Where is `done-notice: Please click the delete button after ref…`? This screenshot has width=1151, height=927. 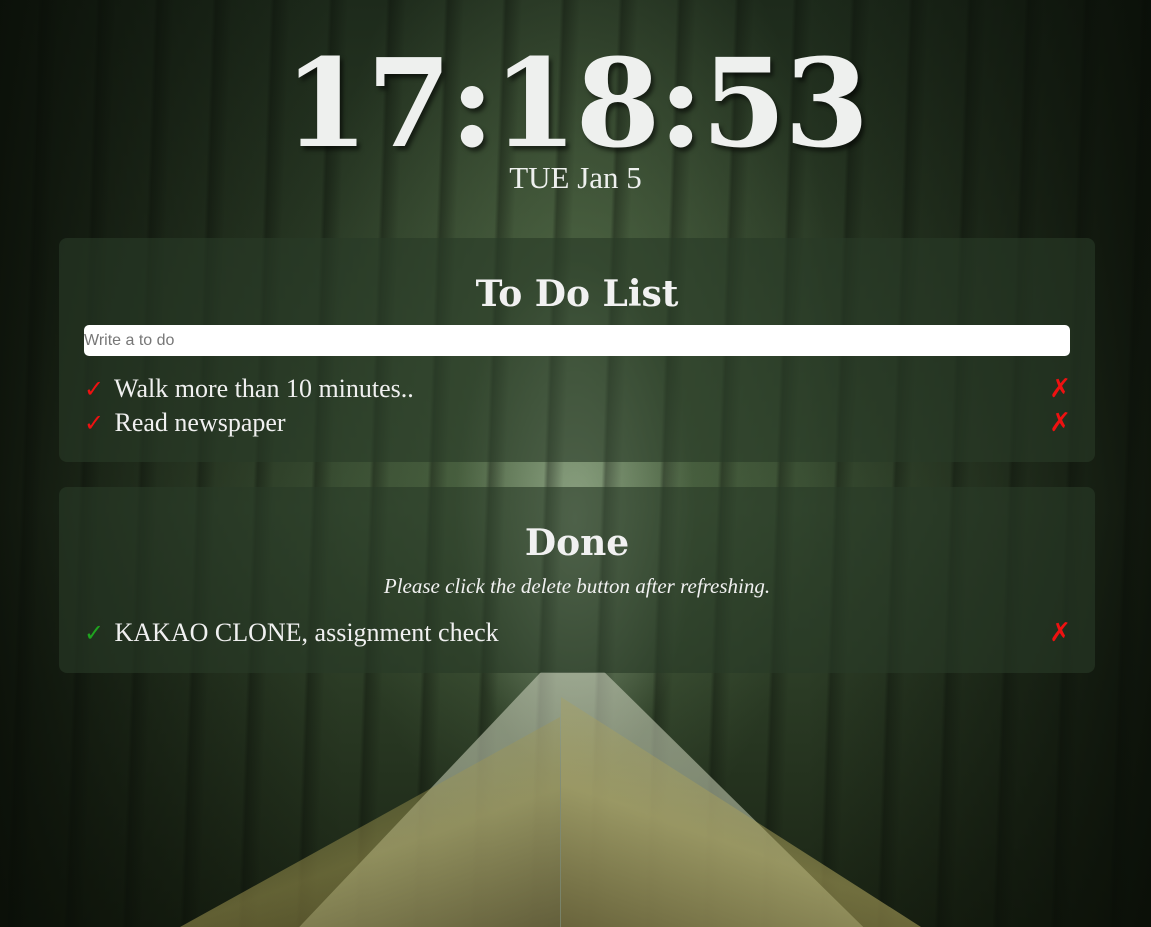
done-notice: Please click the delete button after ref… is located at coordinates (577, 586).